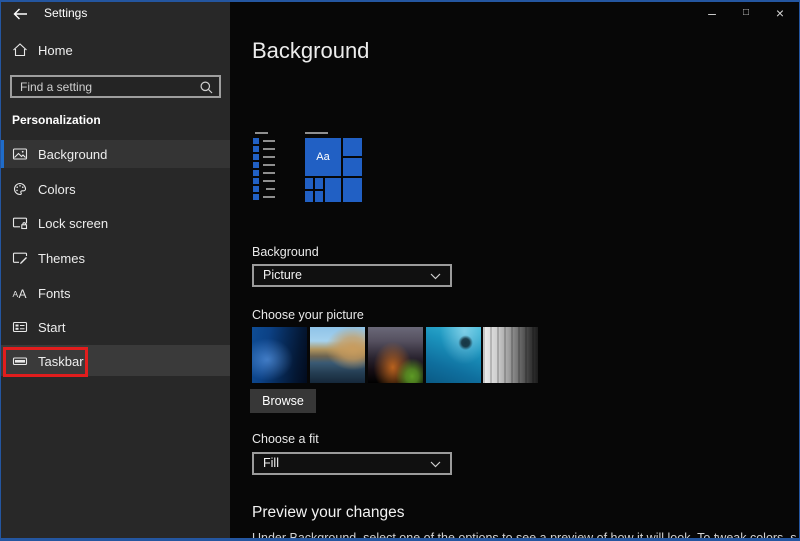 This screenshot has height=541, width=800. Describe the element at coordinates (61, 258) in the screenshot. I see `sidebar-item-label: Themes` at that location.